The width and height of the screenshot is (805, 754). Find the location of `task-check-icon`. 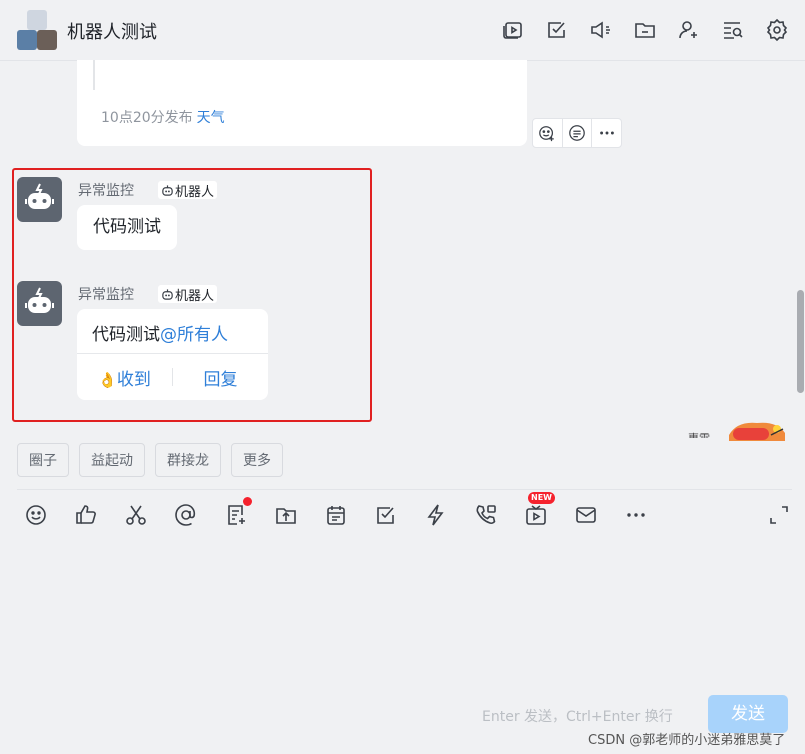

task-check-icon is located at coordinates (557, 30).